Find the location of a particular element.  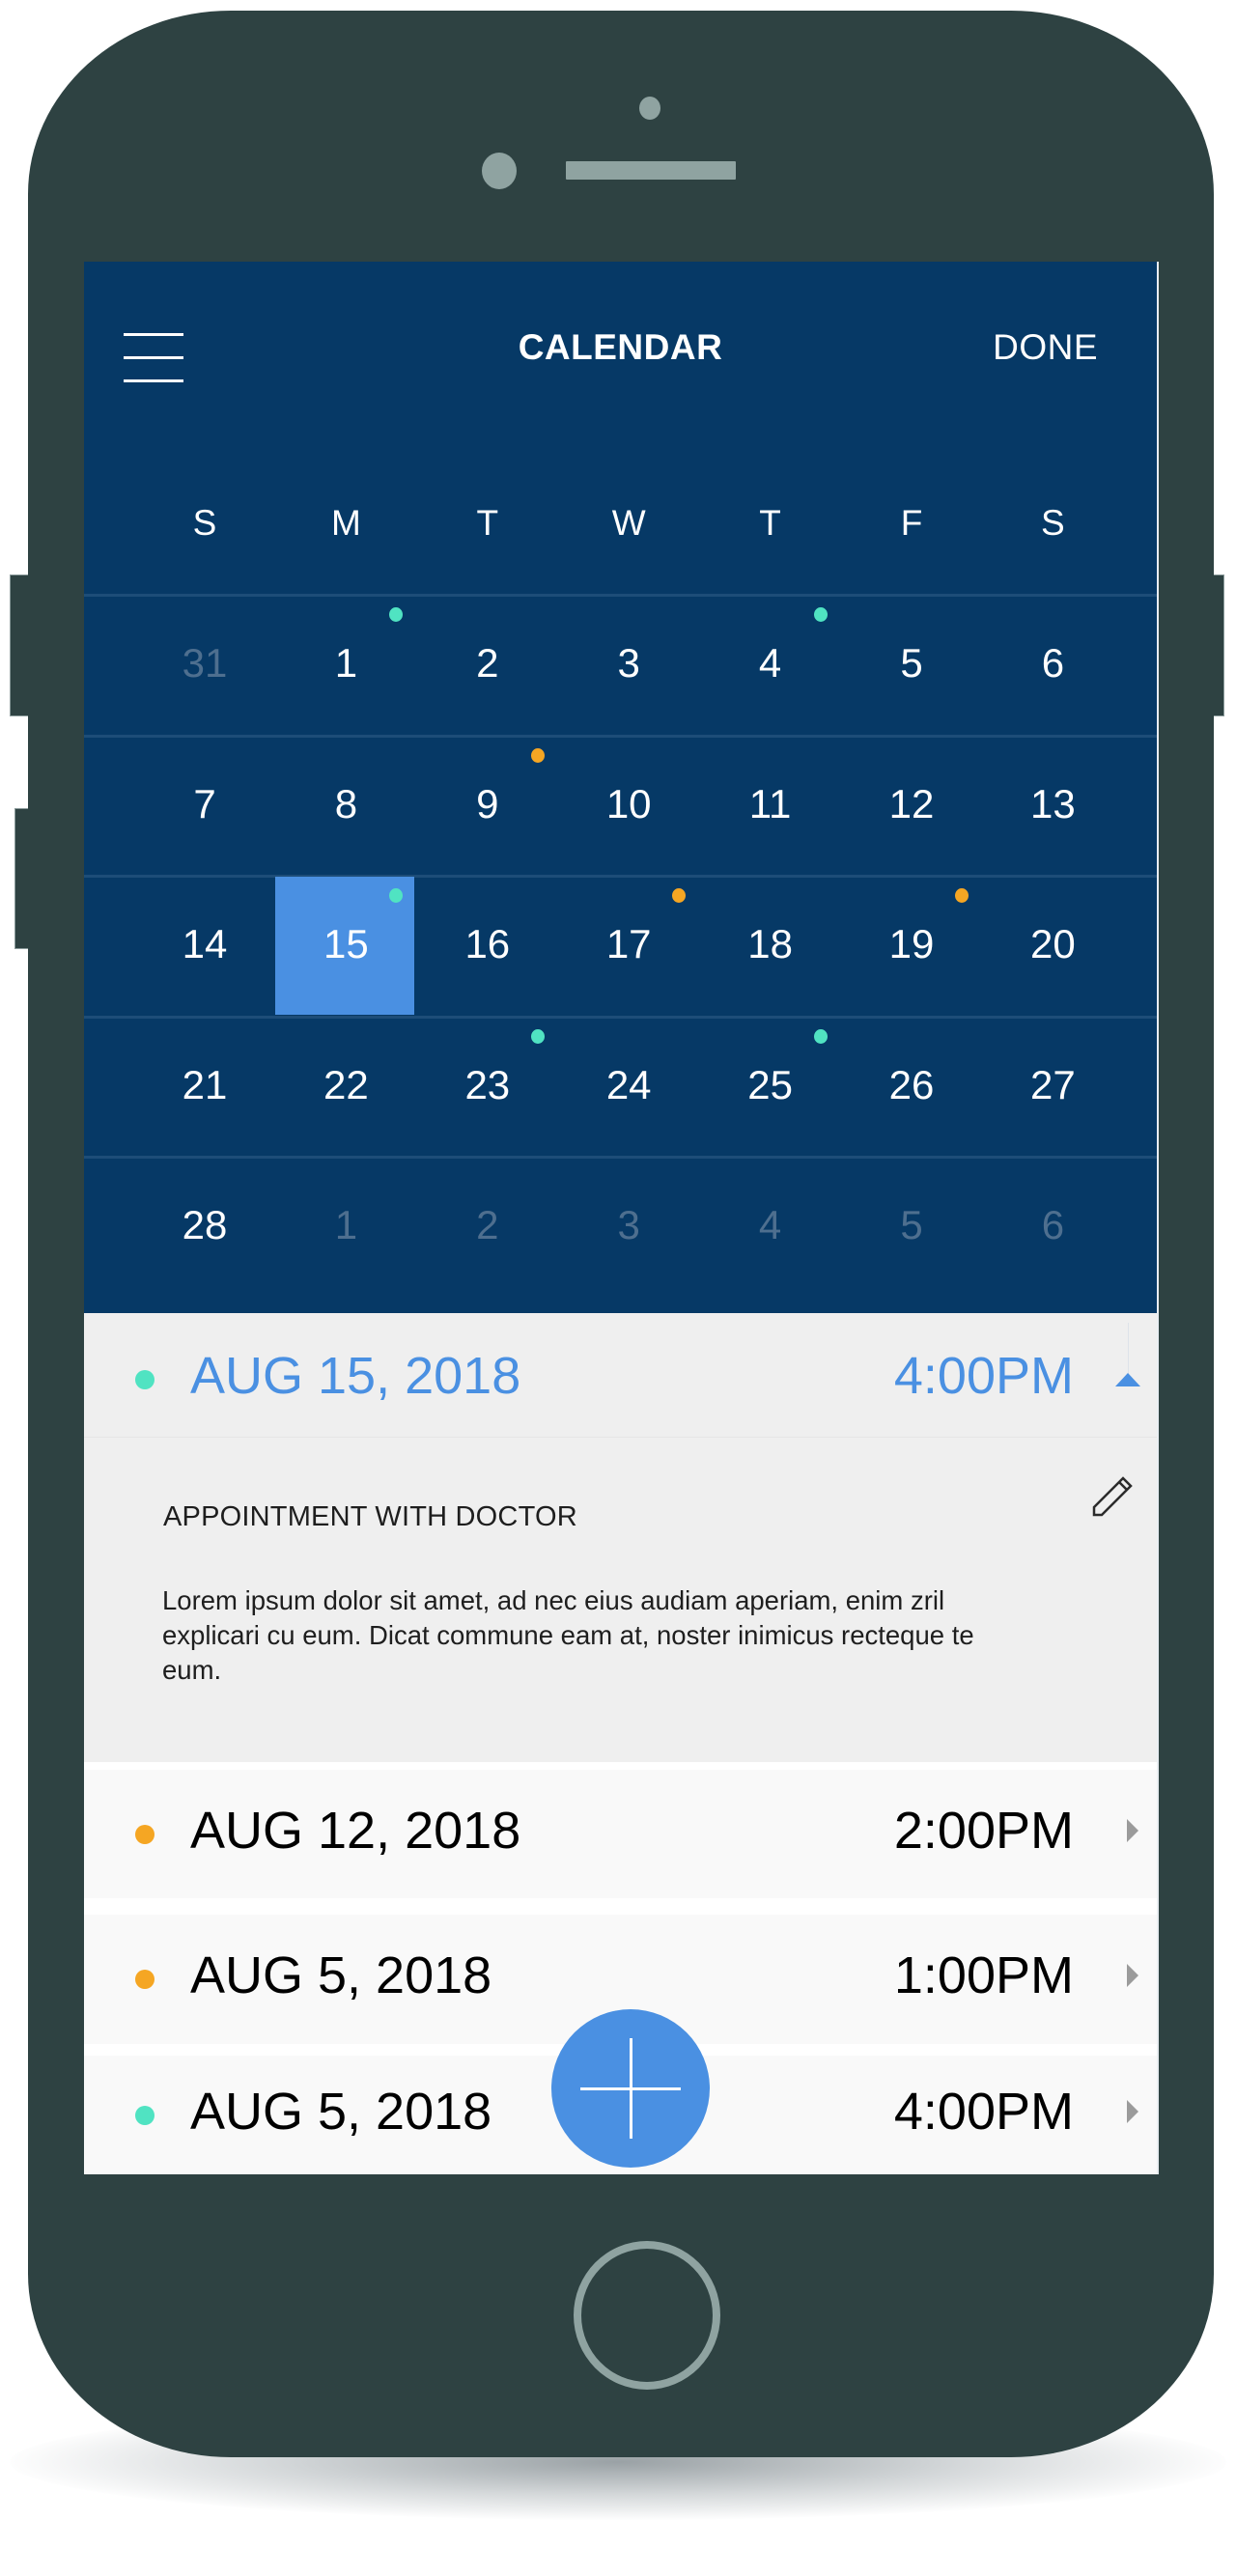

calendar-day: 12 is located at coordinates (910, 806).